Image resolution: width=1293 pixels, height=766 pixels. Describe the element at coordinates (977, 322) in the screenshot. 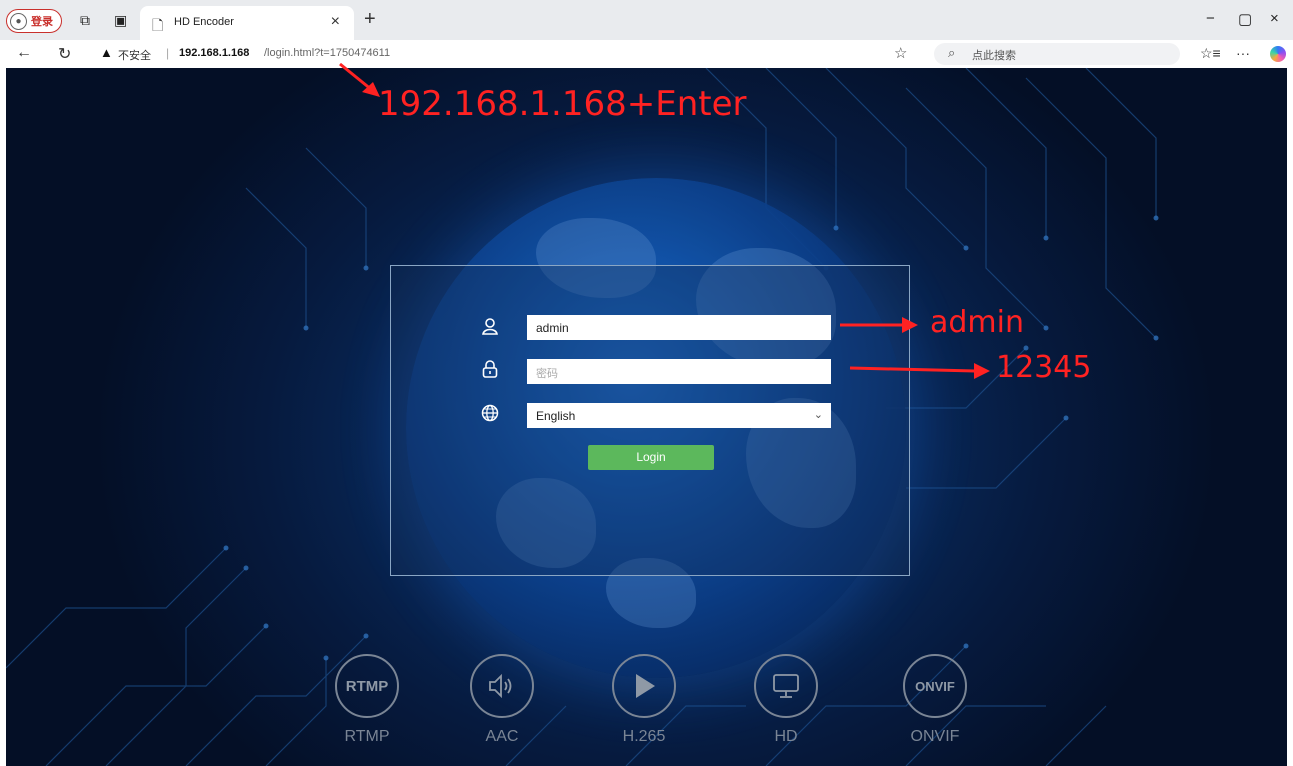

I see `username-hint: admin` at that location.